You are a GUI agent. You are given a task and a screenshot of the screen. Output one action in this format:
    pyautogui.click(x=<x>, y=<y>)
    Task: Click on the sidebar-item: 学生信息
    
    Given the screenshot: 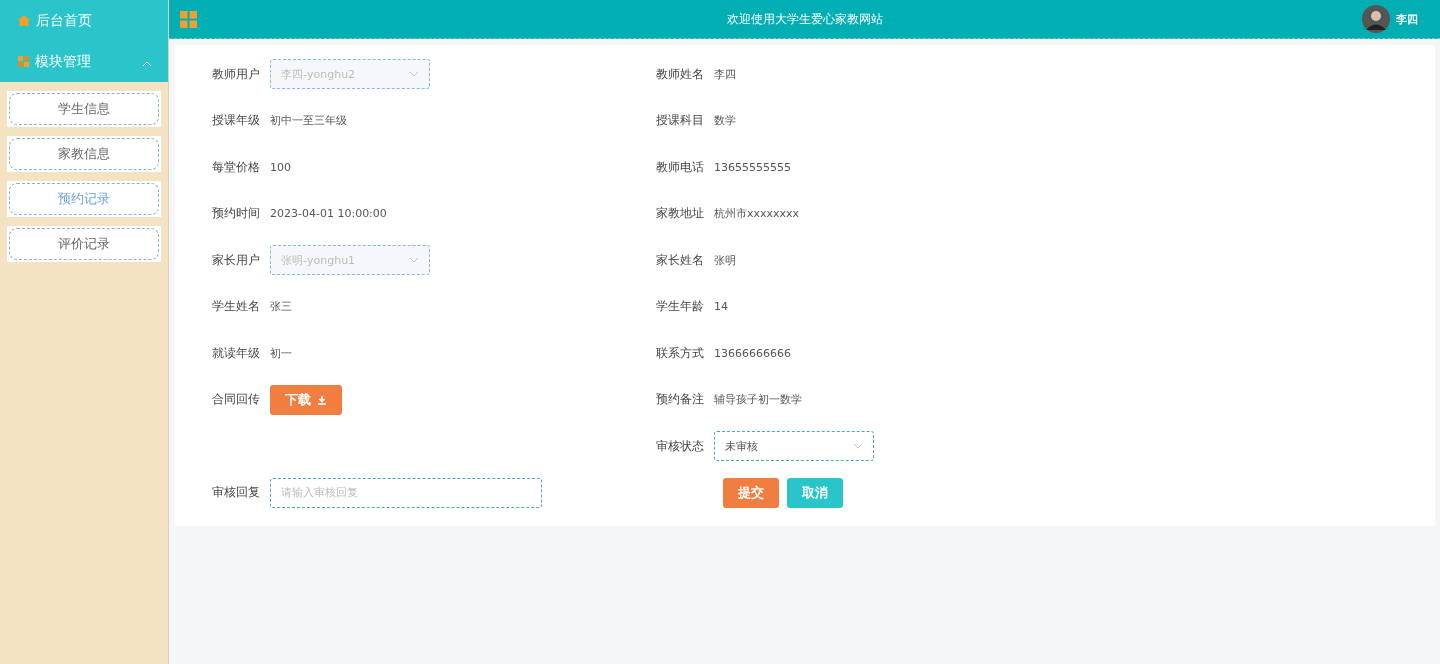 What is the action you would take?
    pyautogui.click(x=84, y=109)
    